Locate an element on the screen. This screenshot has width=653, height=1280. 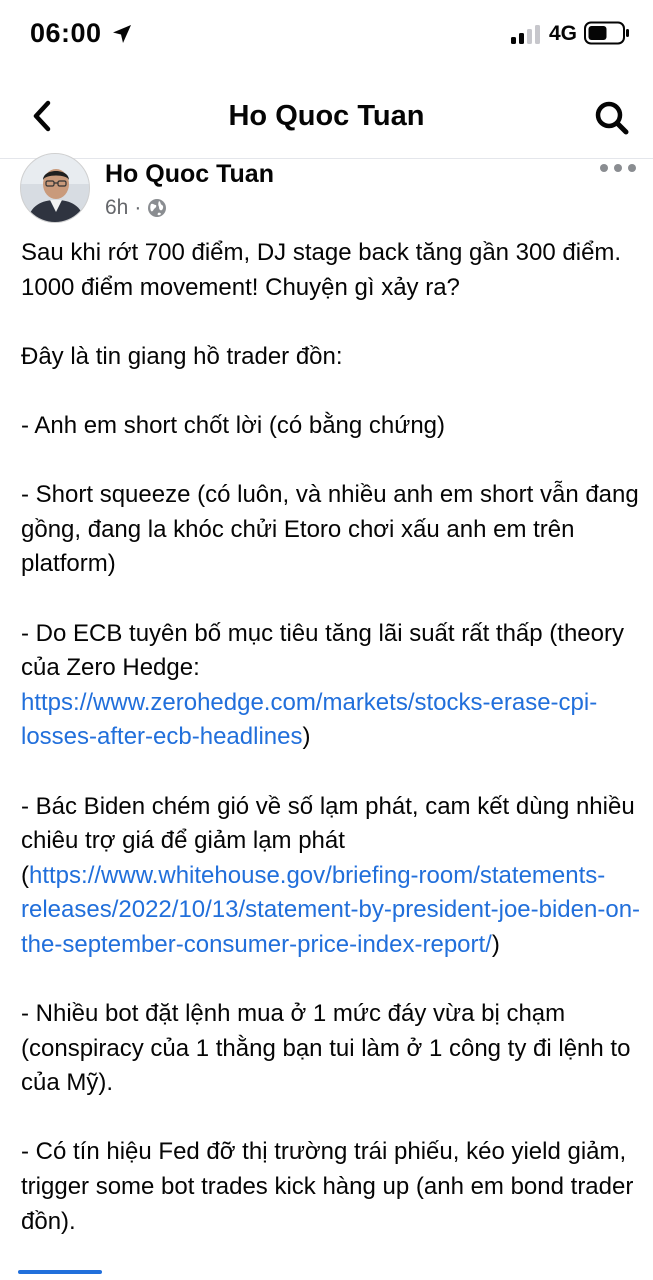
author-avatar is located at coordinates (55, 188).